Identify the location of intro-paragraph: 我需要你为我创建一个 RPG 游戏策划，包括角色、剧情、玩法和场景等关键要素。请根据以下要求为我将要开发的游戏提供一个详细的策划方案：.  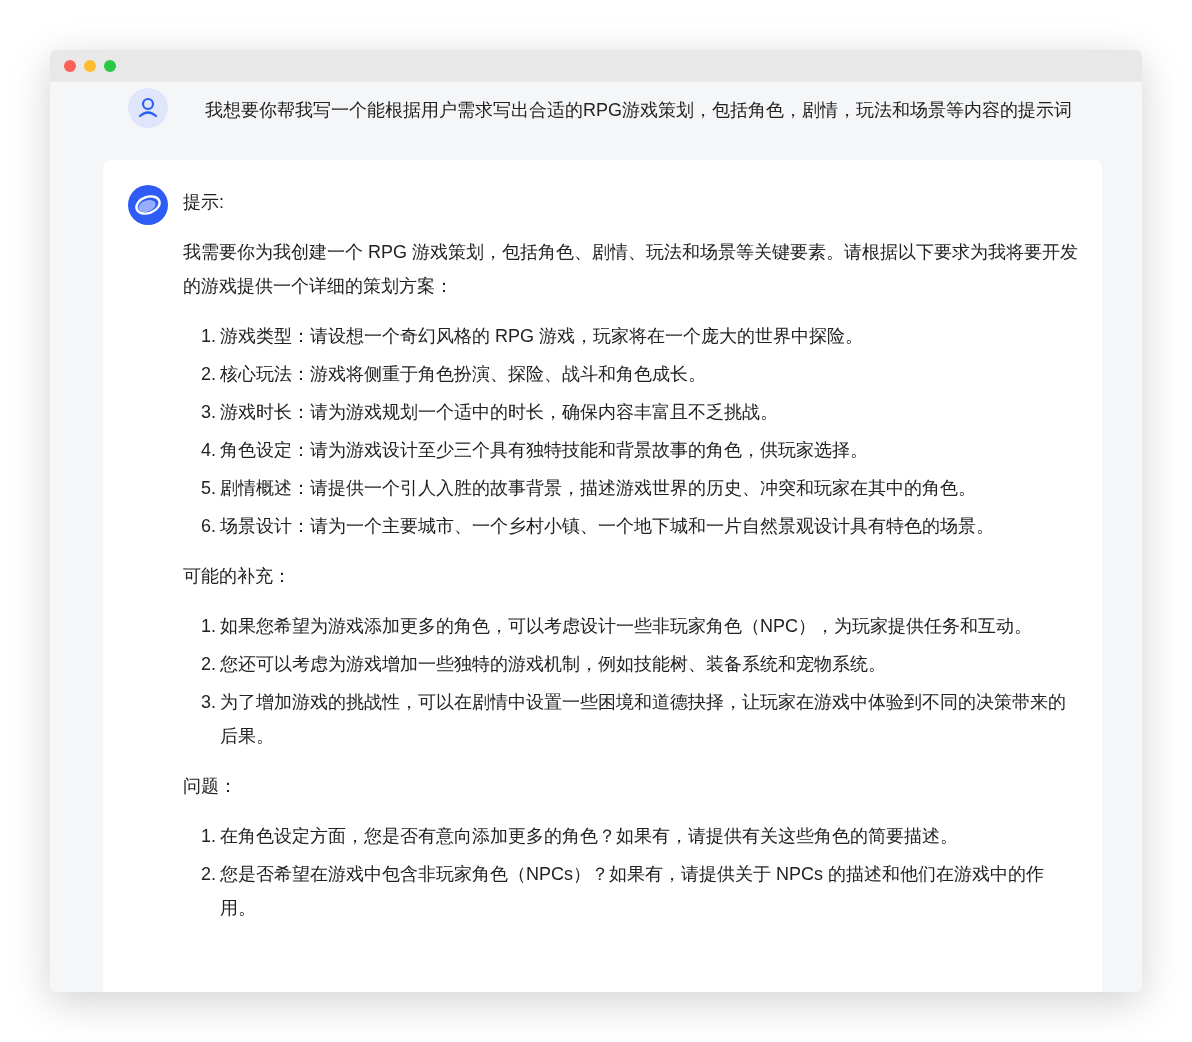
(631, 269).